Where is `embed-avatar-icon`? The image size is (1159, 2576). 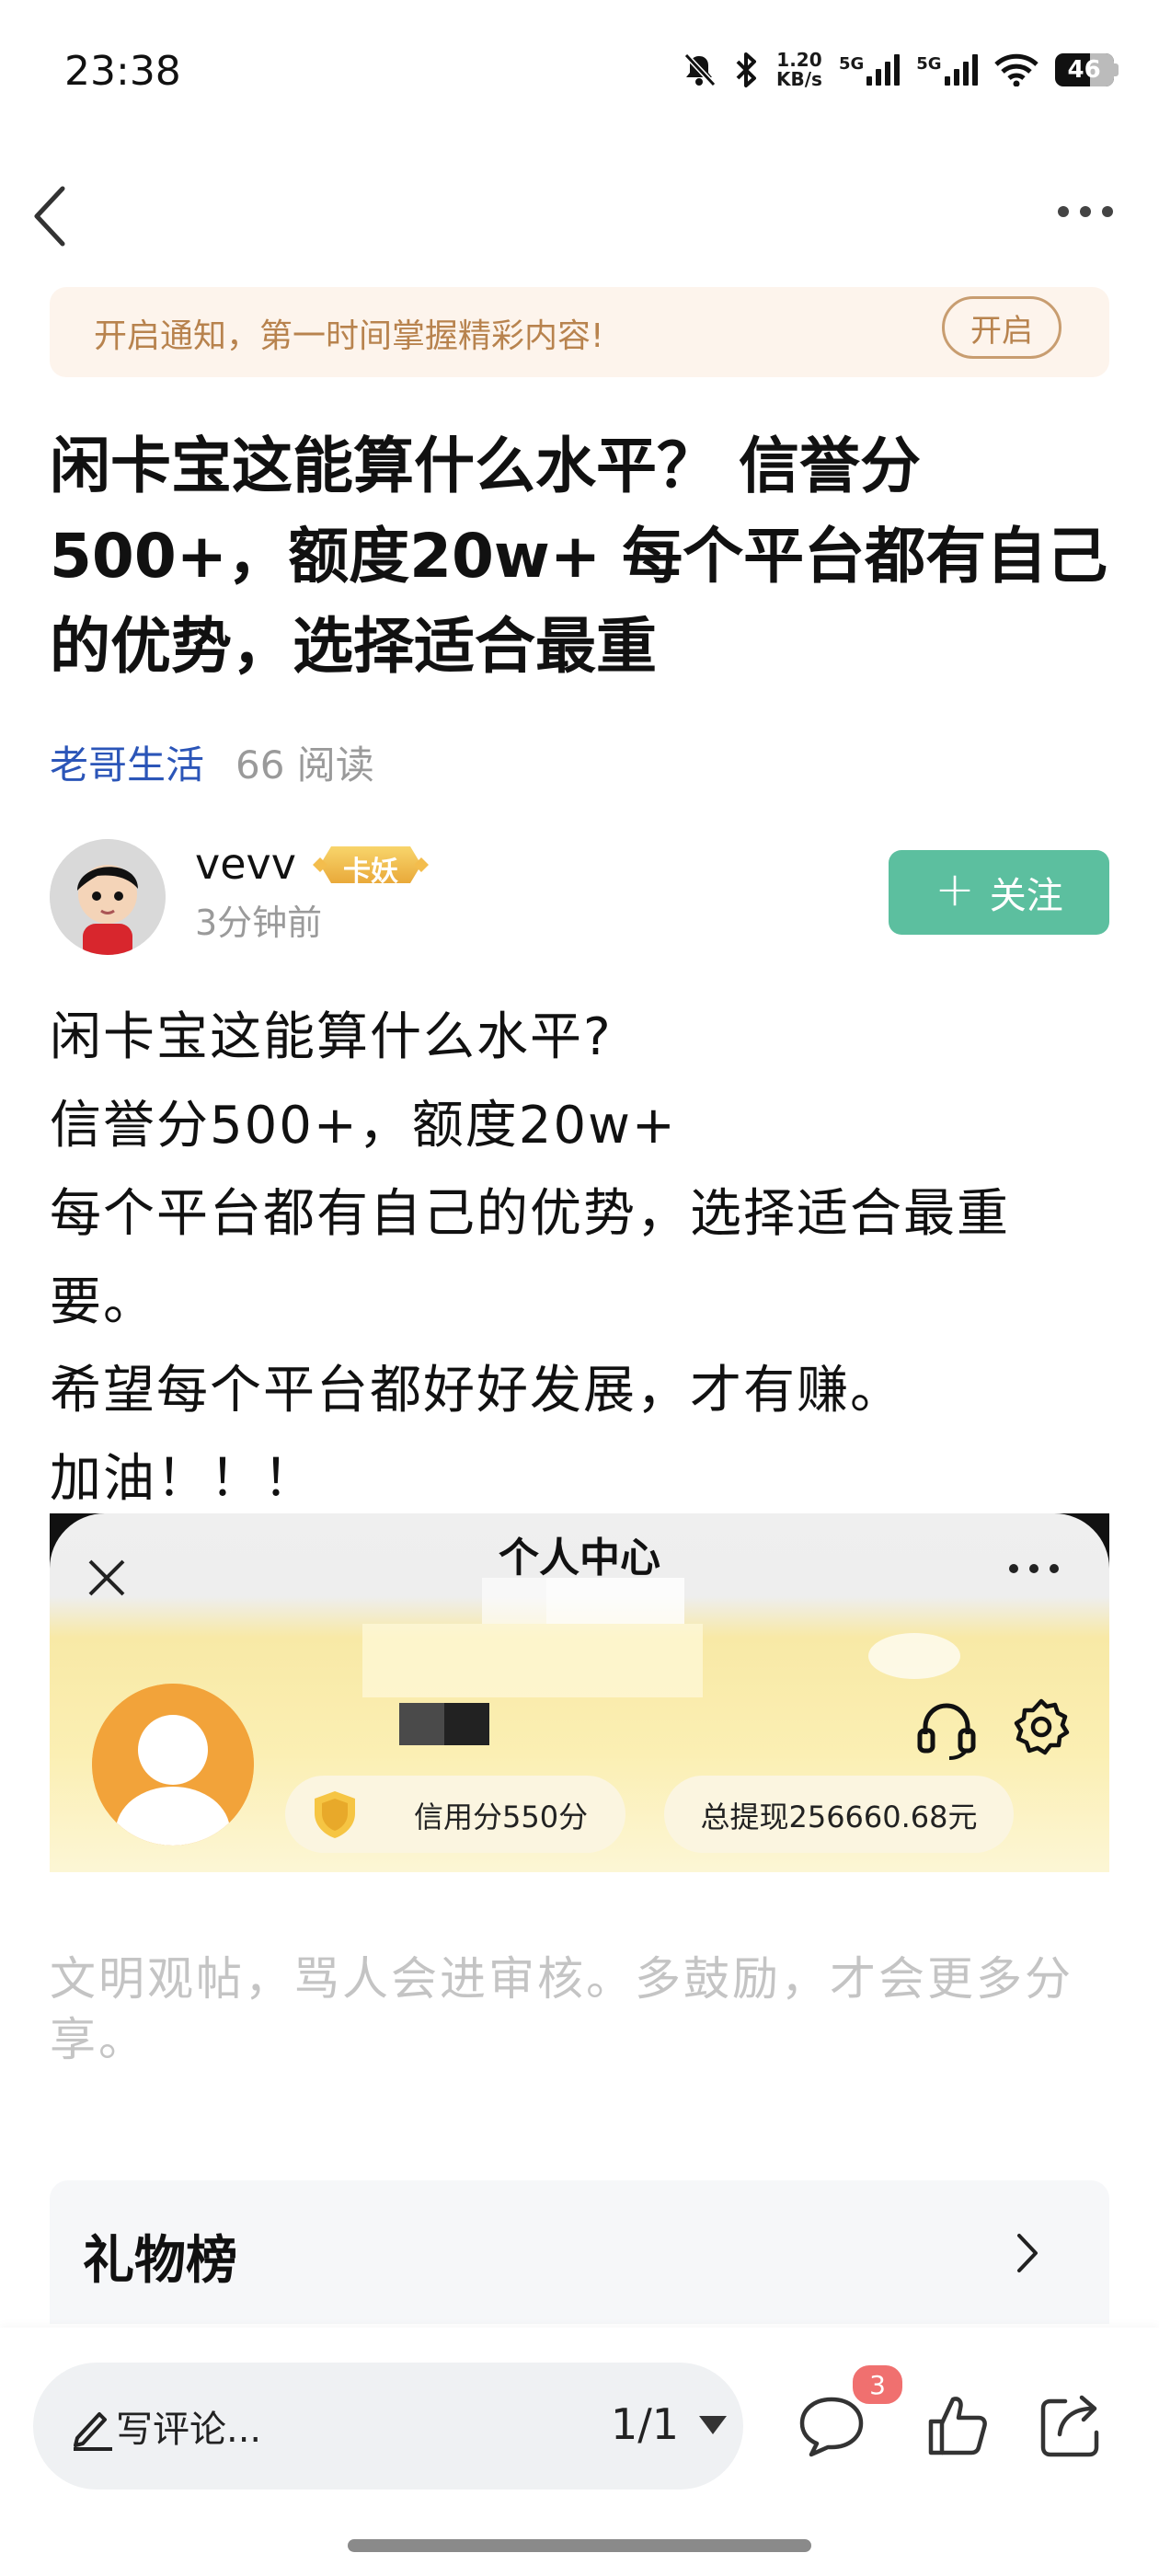 embed-avatar-icon is located at coordinates (173, 1765).